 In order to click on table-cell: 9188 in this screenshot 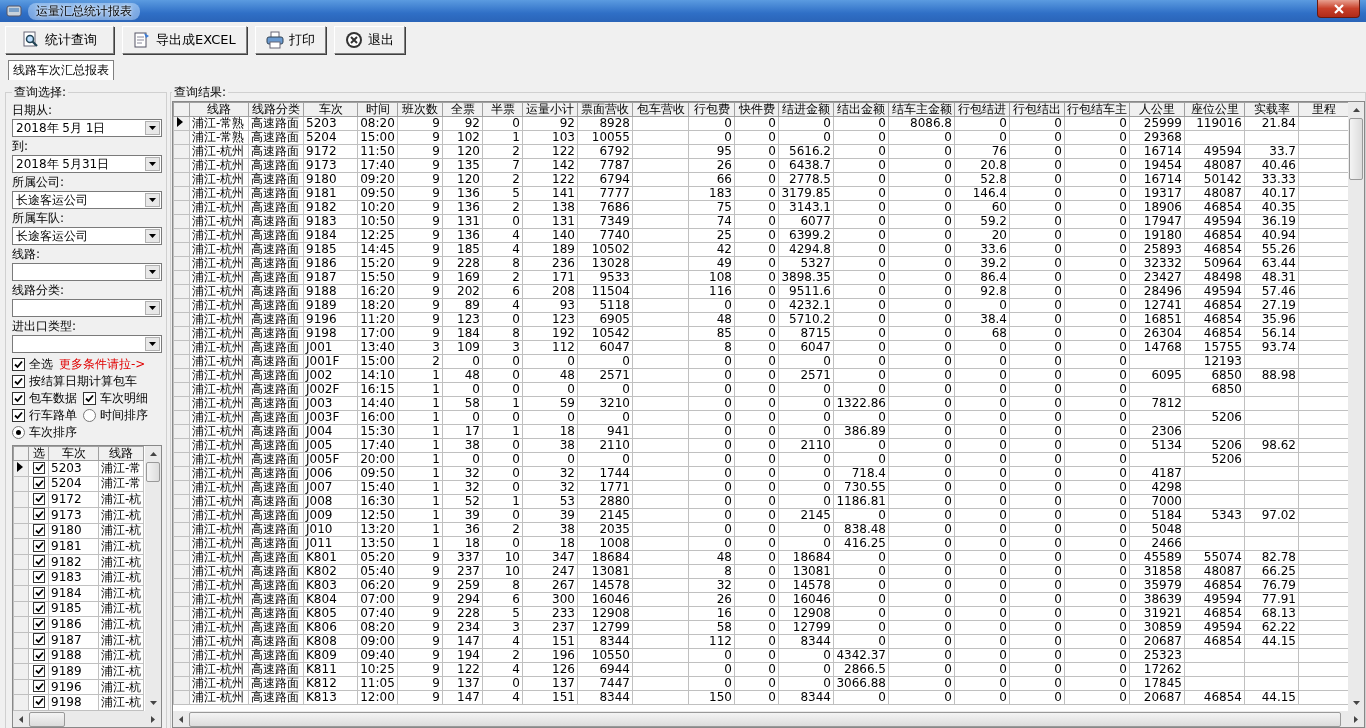, I will do `click(73, 656)`.